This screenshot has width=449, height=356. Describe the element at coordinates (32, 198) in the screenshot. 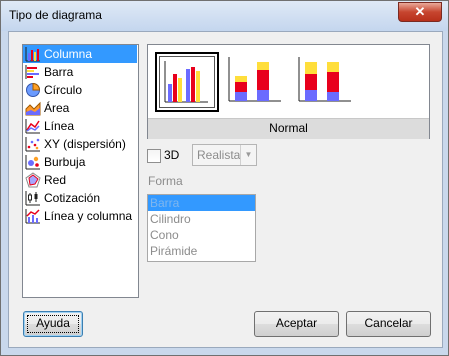

I see `stock-chart-icon` at that location.